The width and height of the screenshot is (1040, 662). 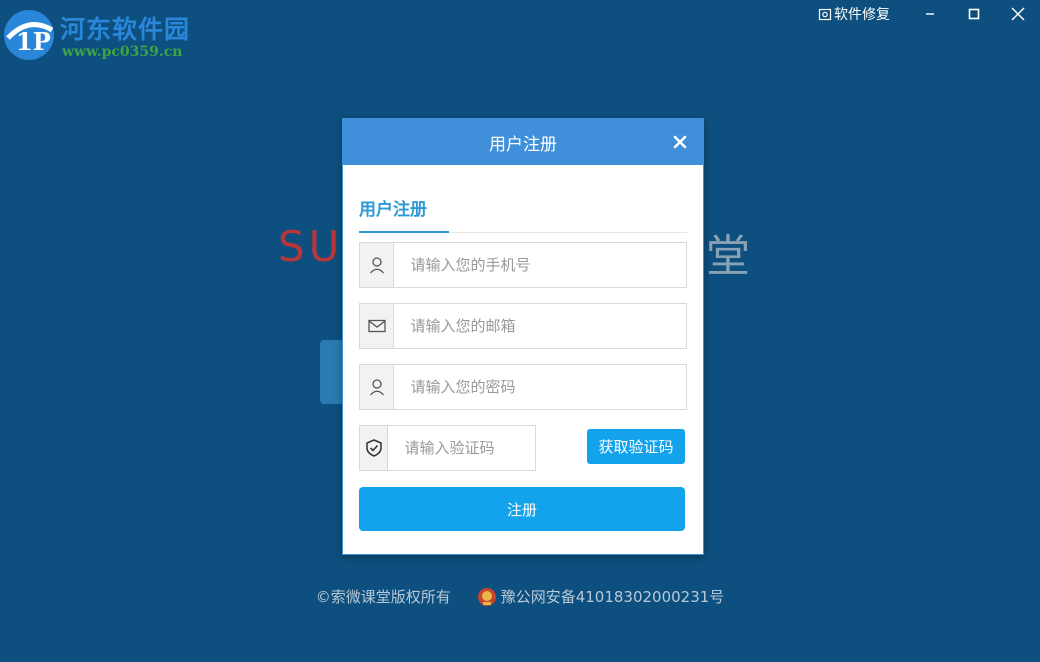 I want to click on window-close-button, so click(x=1018, y=14).